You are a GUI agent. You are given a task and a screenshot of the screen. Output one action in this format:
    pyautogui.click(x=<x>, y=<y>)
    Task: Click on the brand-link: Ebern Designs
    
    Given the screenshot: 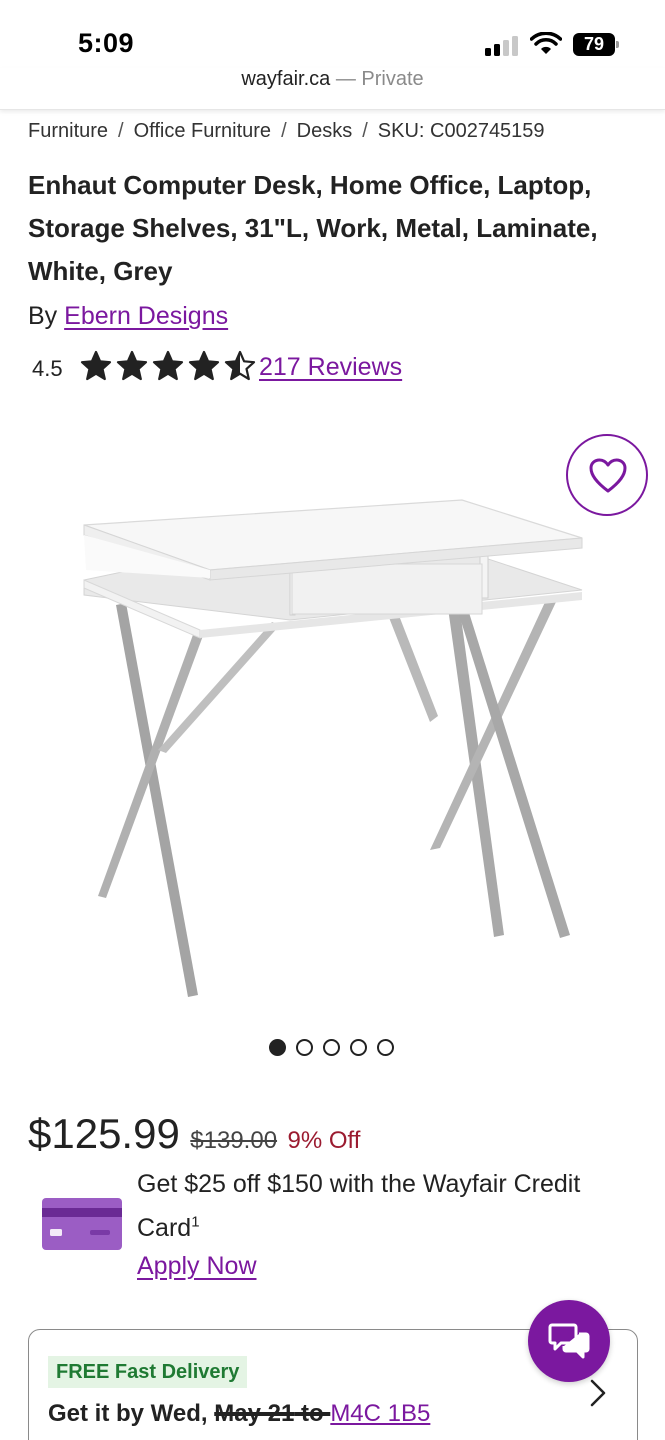 What is the action you would take?
    pyautogui.click(x=146, y=316)
    